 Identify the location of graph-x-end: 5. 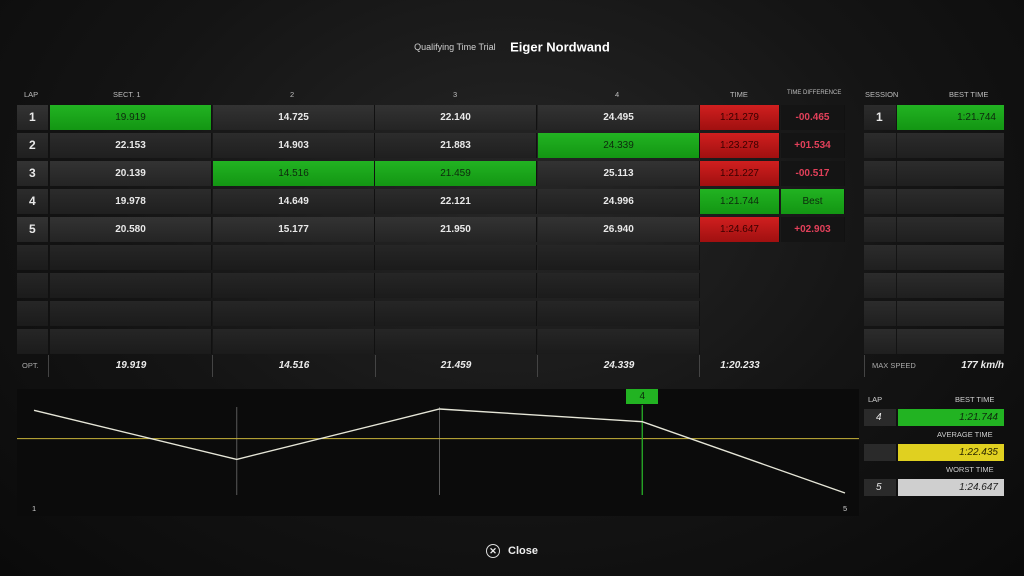
(845, 508).